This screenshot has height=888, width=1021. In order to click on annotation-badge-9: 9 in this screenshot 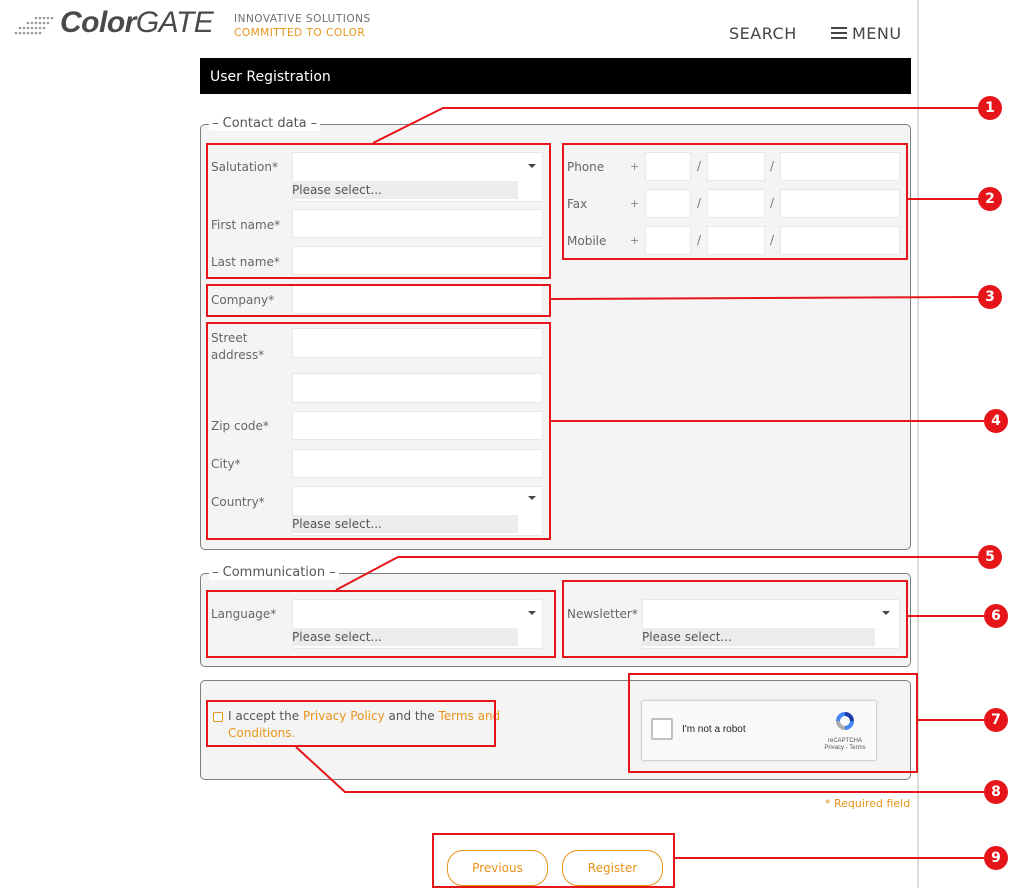, I will do `click(996, 858)`.